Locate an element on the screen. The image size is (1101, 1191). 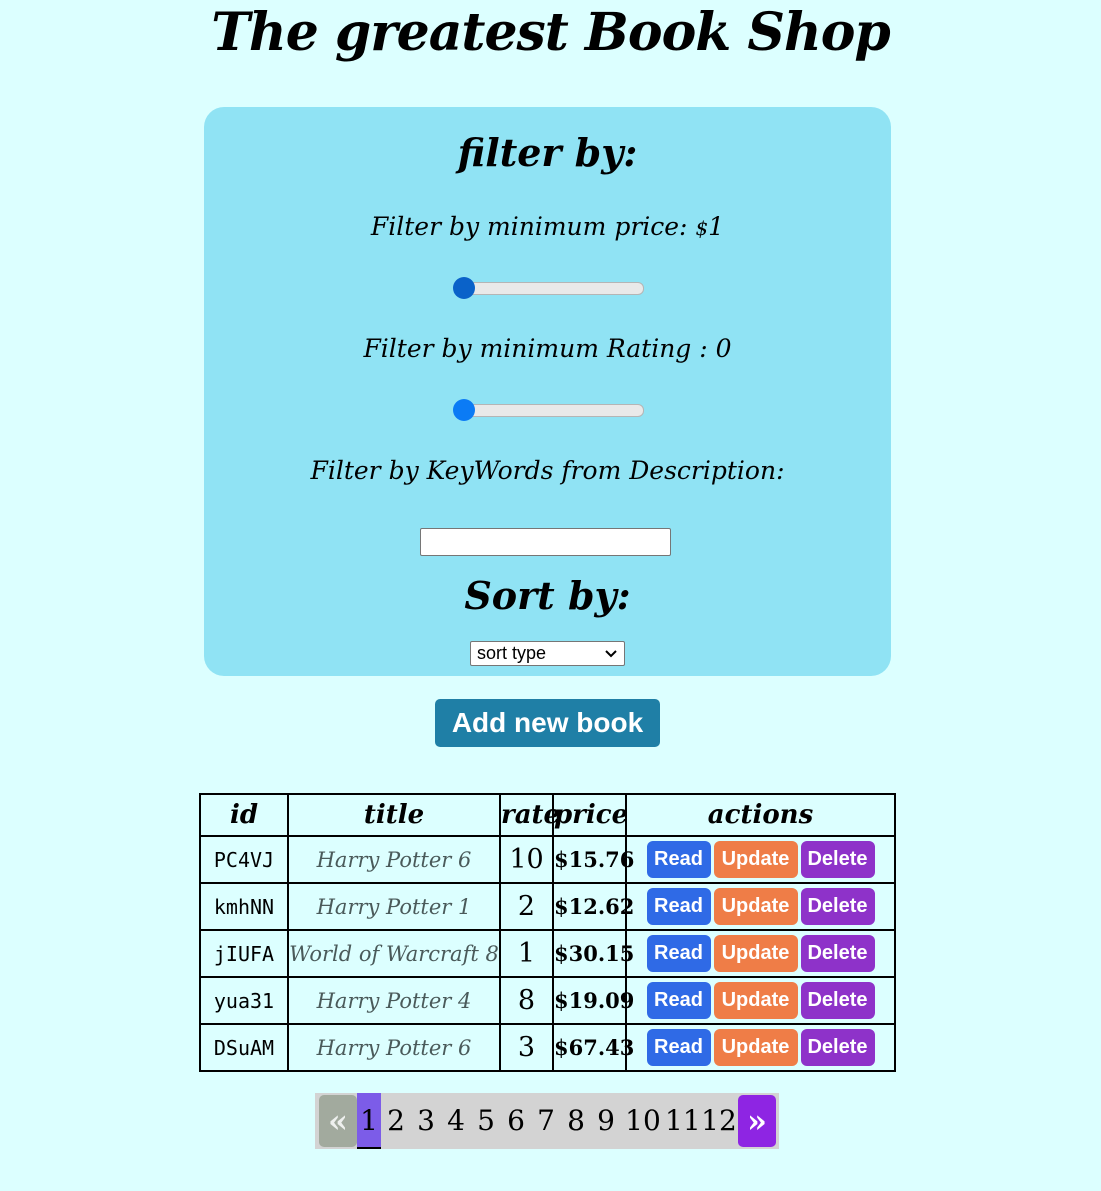
page-link-1: 1 is located at coordinates (369, 1121).